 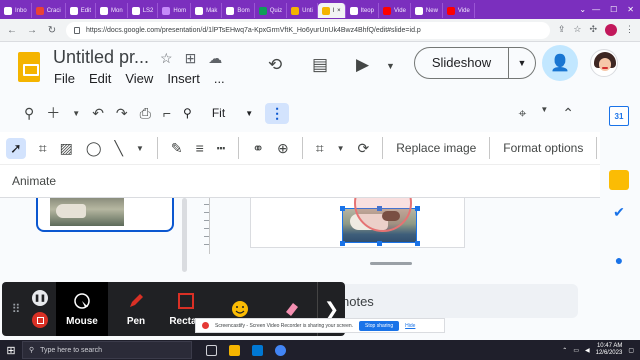 I want to click on menu-file: File, so click(x=64, y=78).